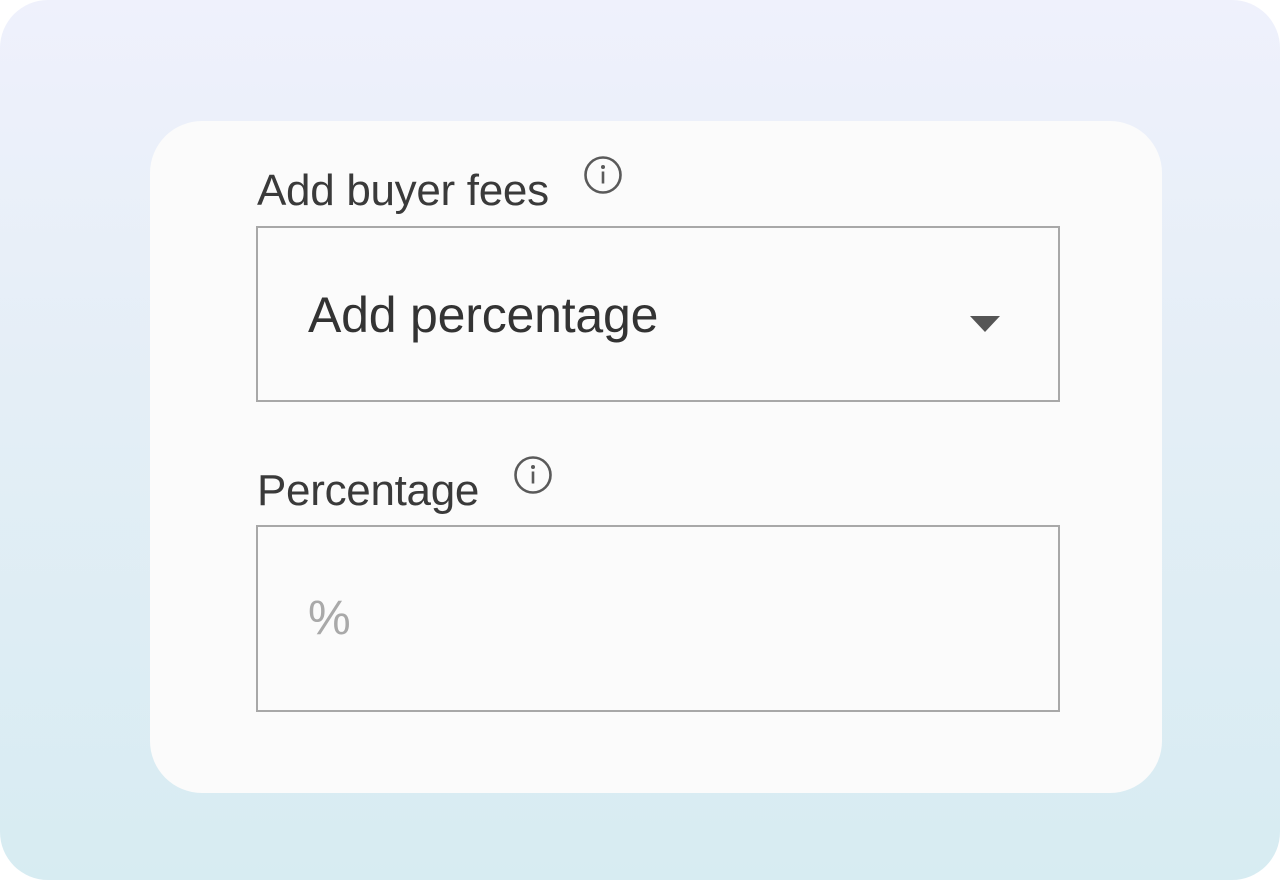 The width and height of the screenshot is (1280, 880). What do you see at coordinates (368, 490) in the screenshot?
I see `percentage-label: Percentage` at bounding box center [368, 490].